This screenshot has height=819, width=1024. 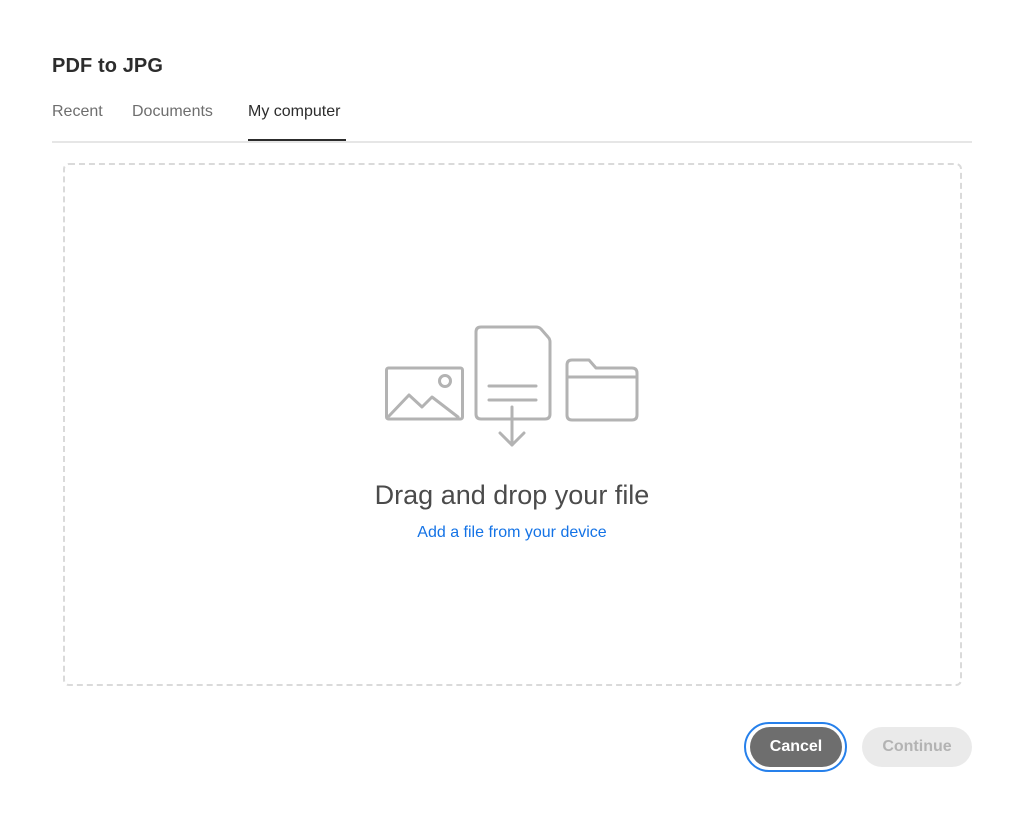 What do you see at coordinates (917, 747) in the screenshot?
I see `continue-button: Continue` at bounding box center [917, 747].